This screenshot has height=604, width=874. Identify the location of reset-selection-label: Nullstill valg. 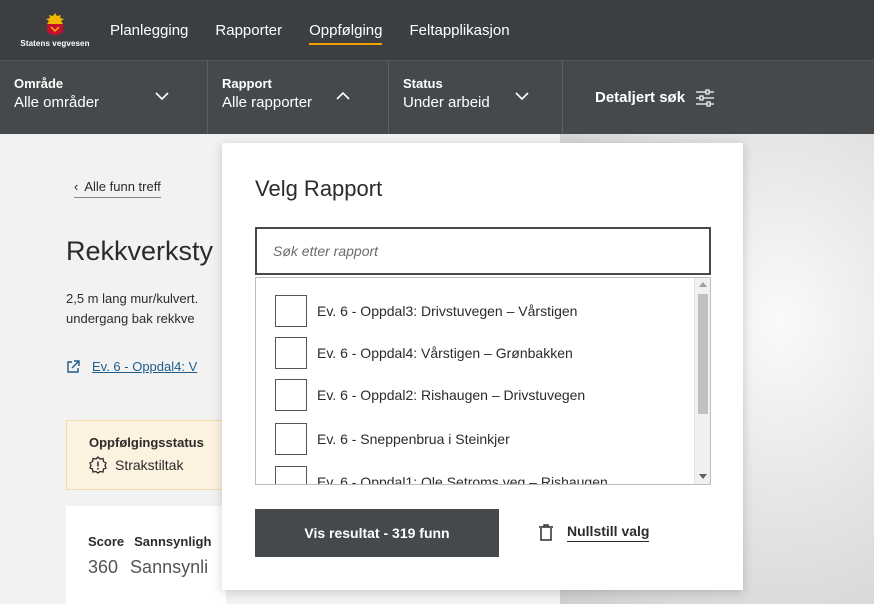
(608, 532).